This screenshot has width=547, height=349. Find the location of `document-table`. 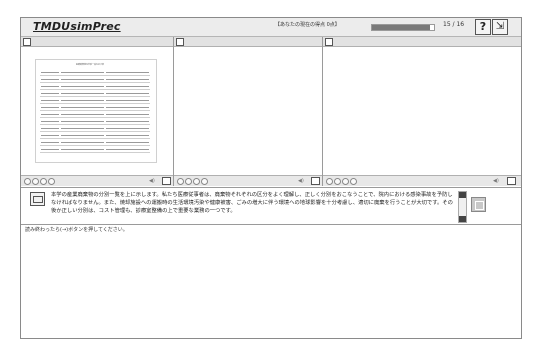

document-table is located at coordinates (95, 111).